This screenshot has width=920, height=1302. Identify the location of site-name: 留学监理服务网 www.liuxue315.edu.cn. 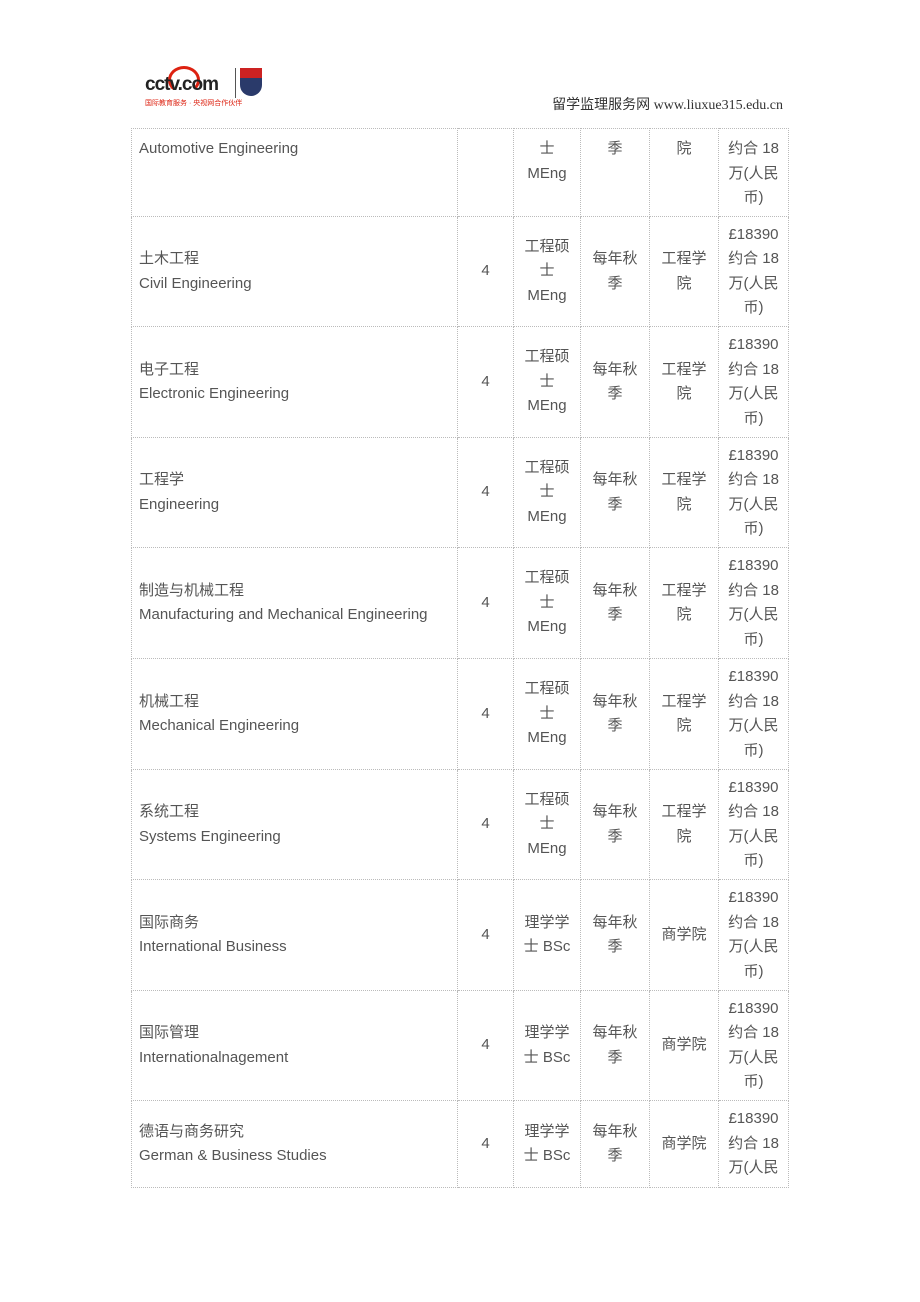
(667, 105).